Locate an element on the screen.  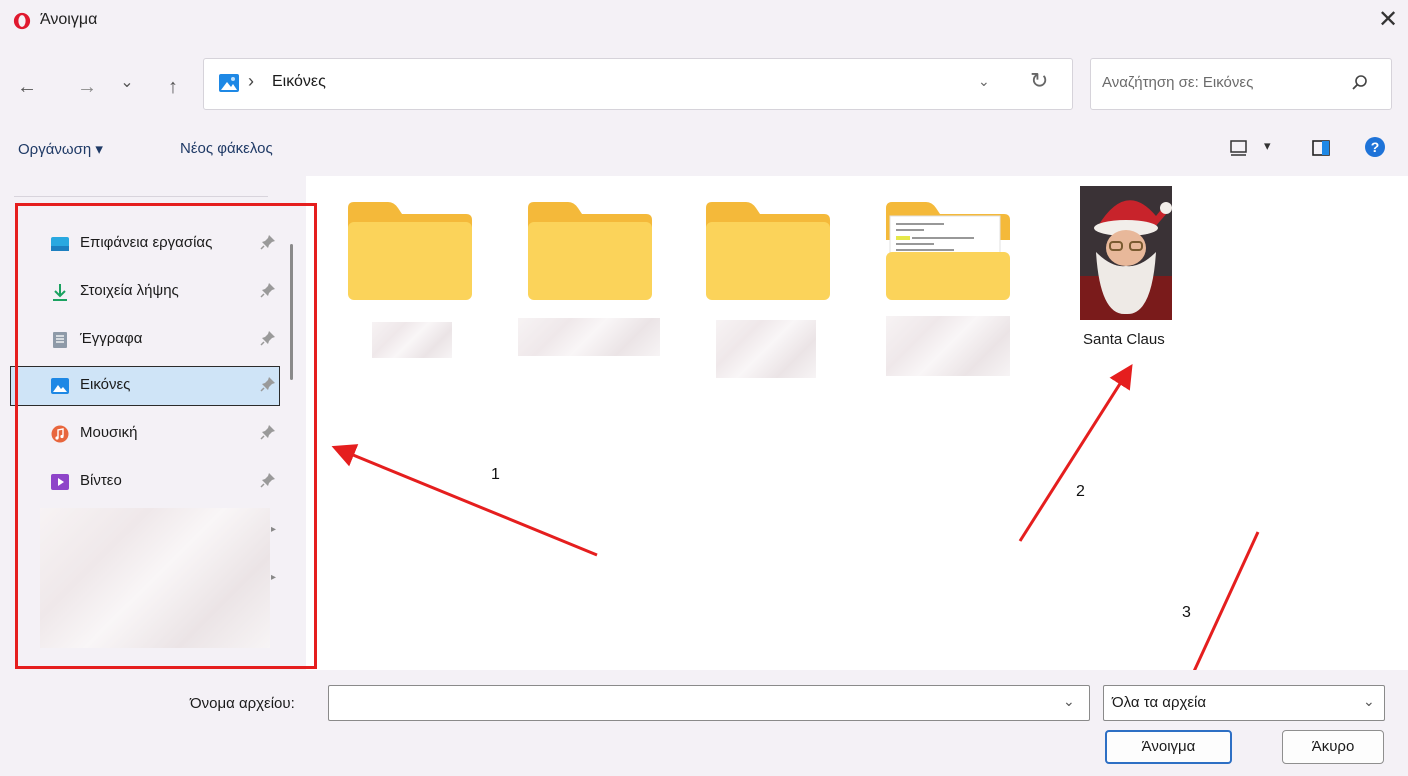
annotation-label-1: 1 is located at coordinates (495, 474).